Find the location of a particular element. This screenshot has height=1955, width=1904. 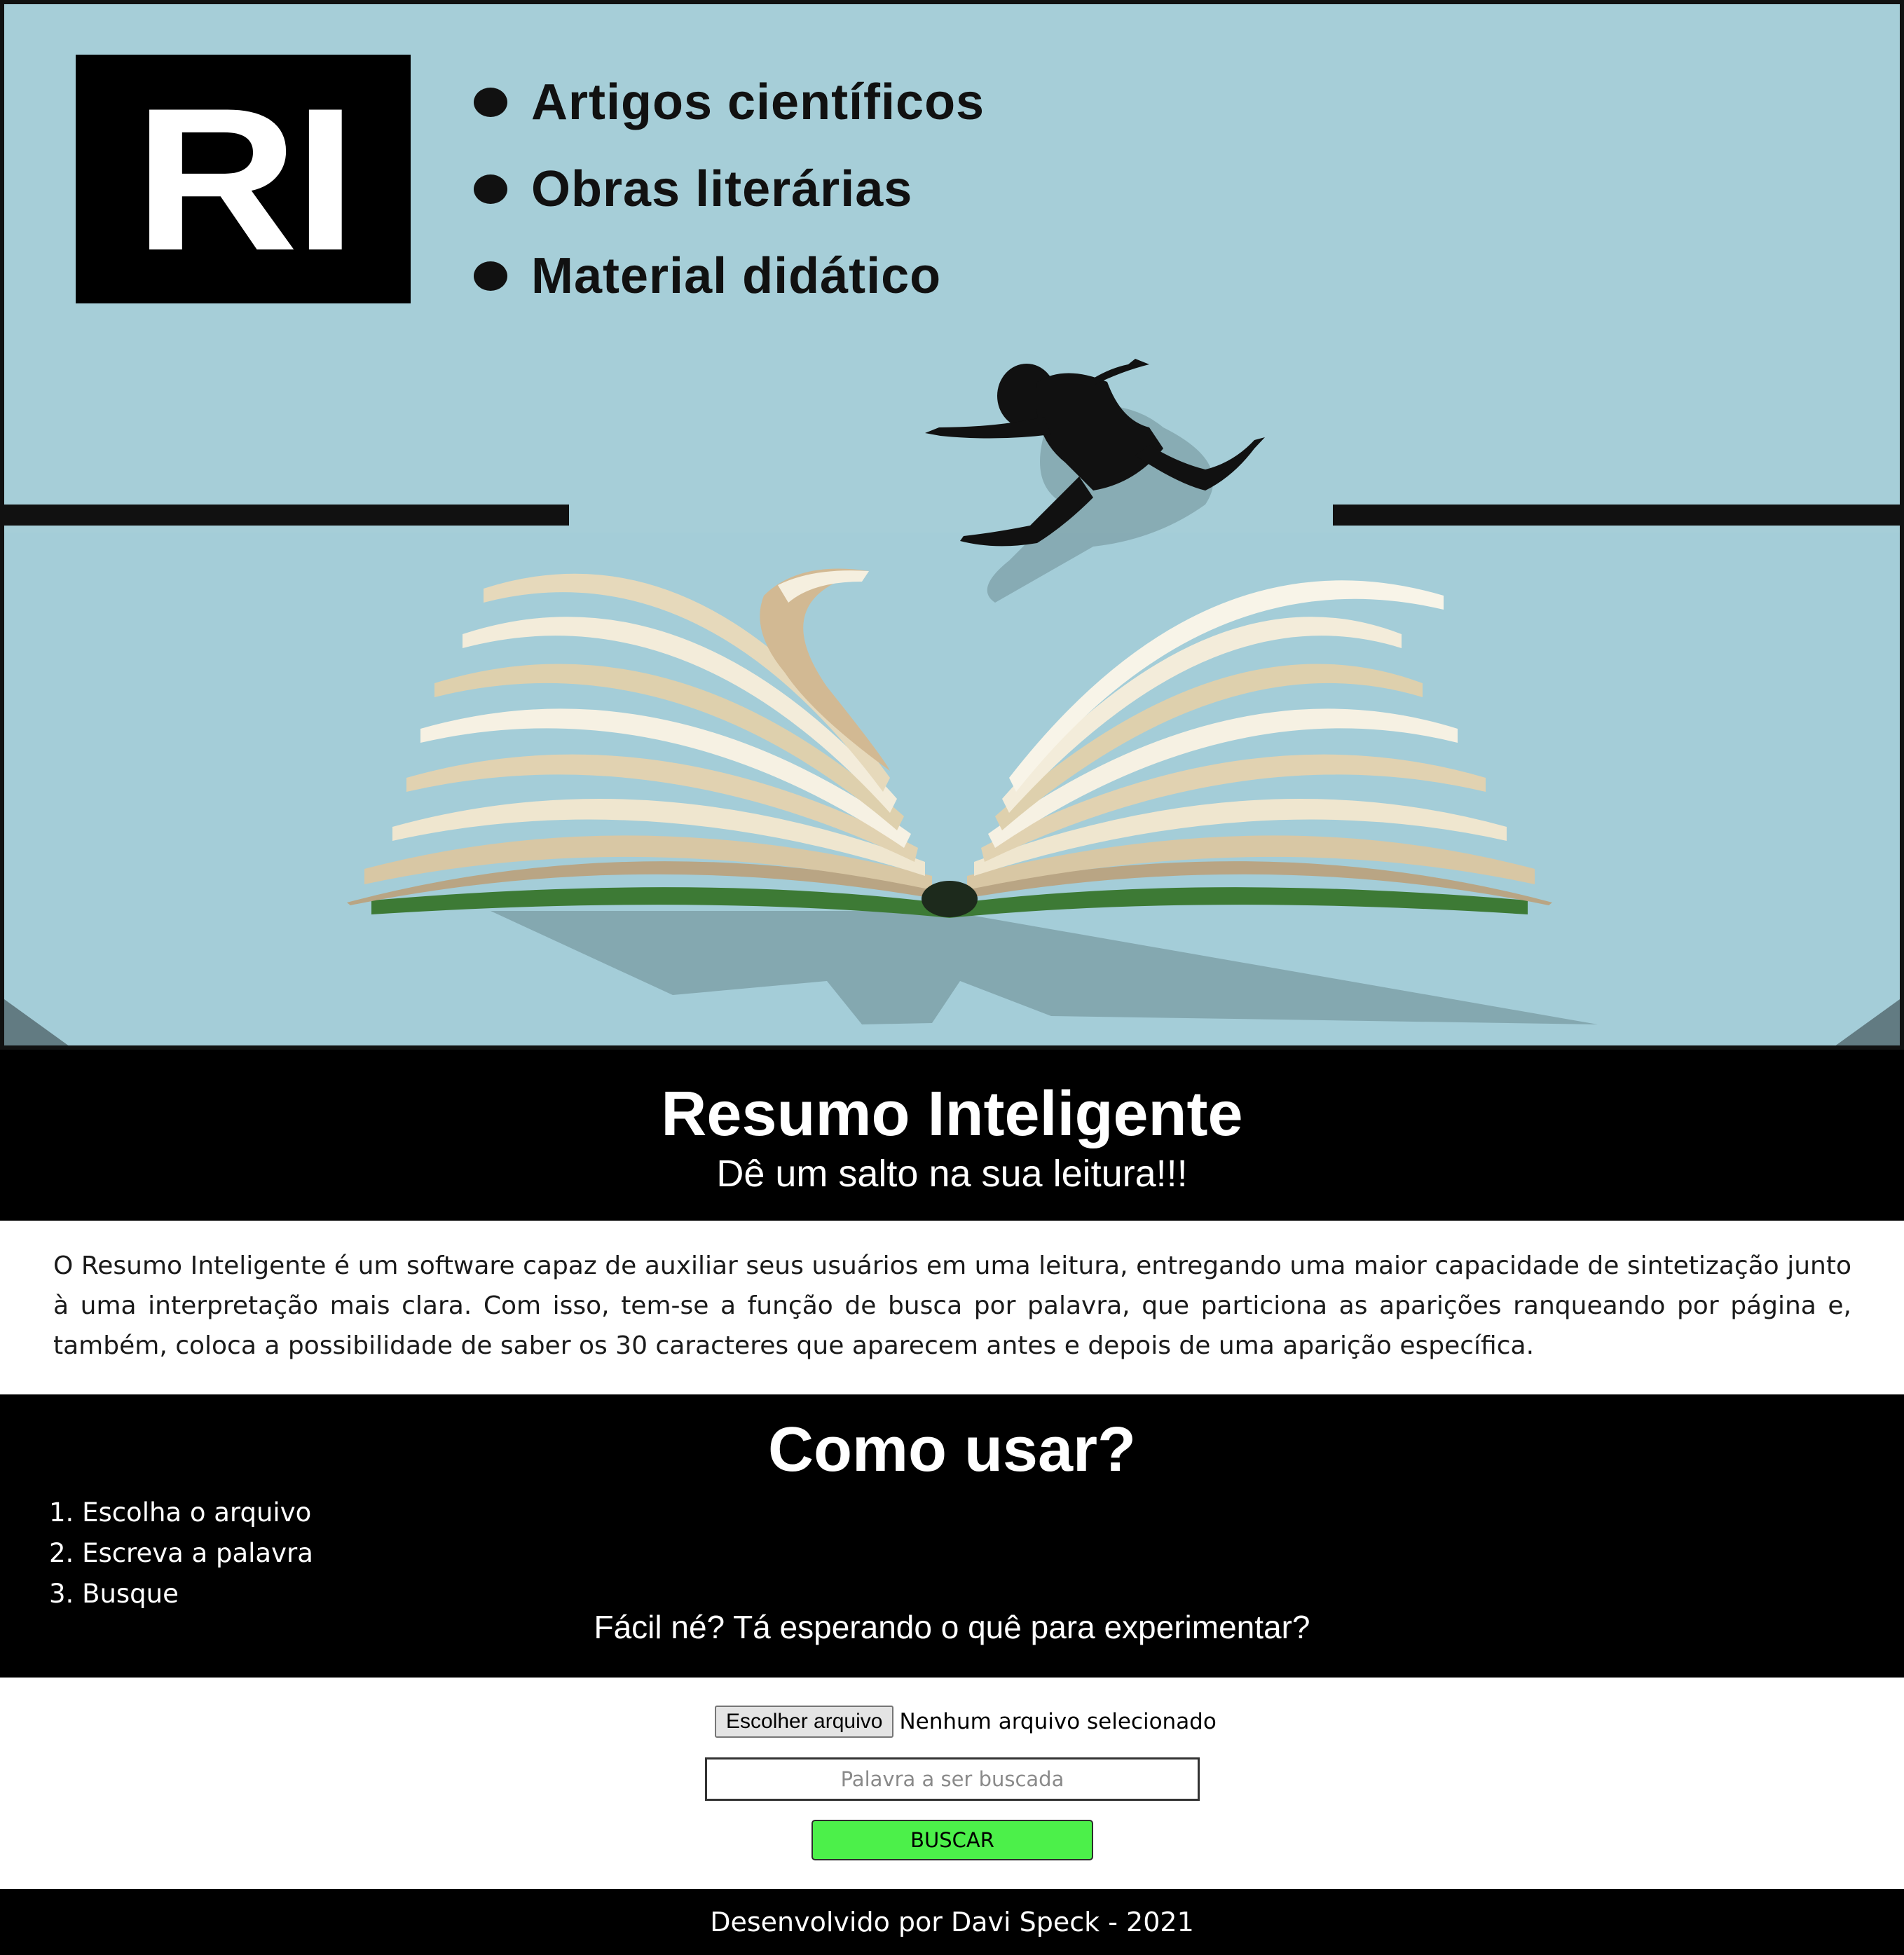

feature-label: Material didático is located at coordinates (737, 276).